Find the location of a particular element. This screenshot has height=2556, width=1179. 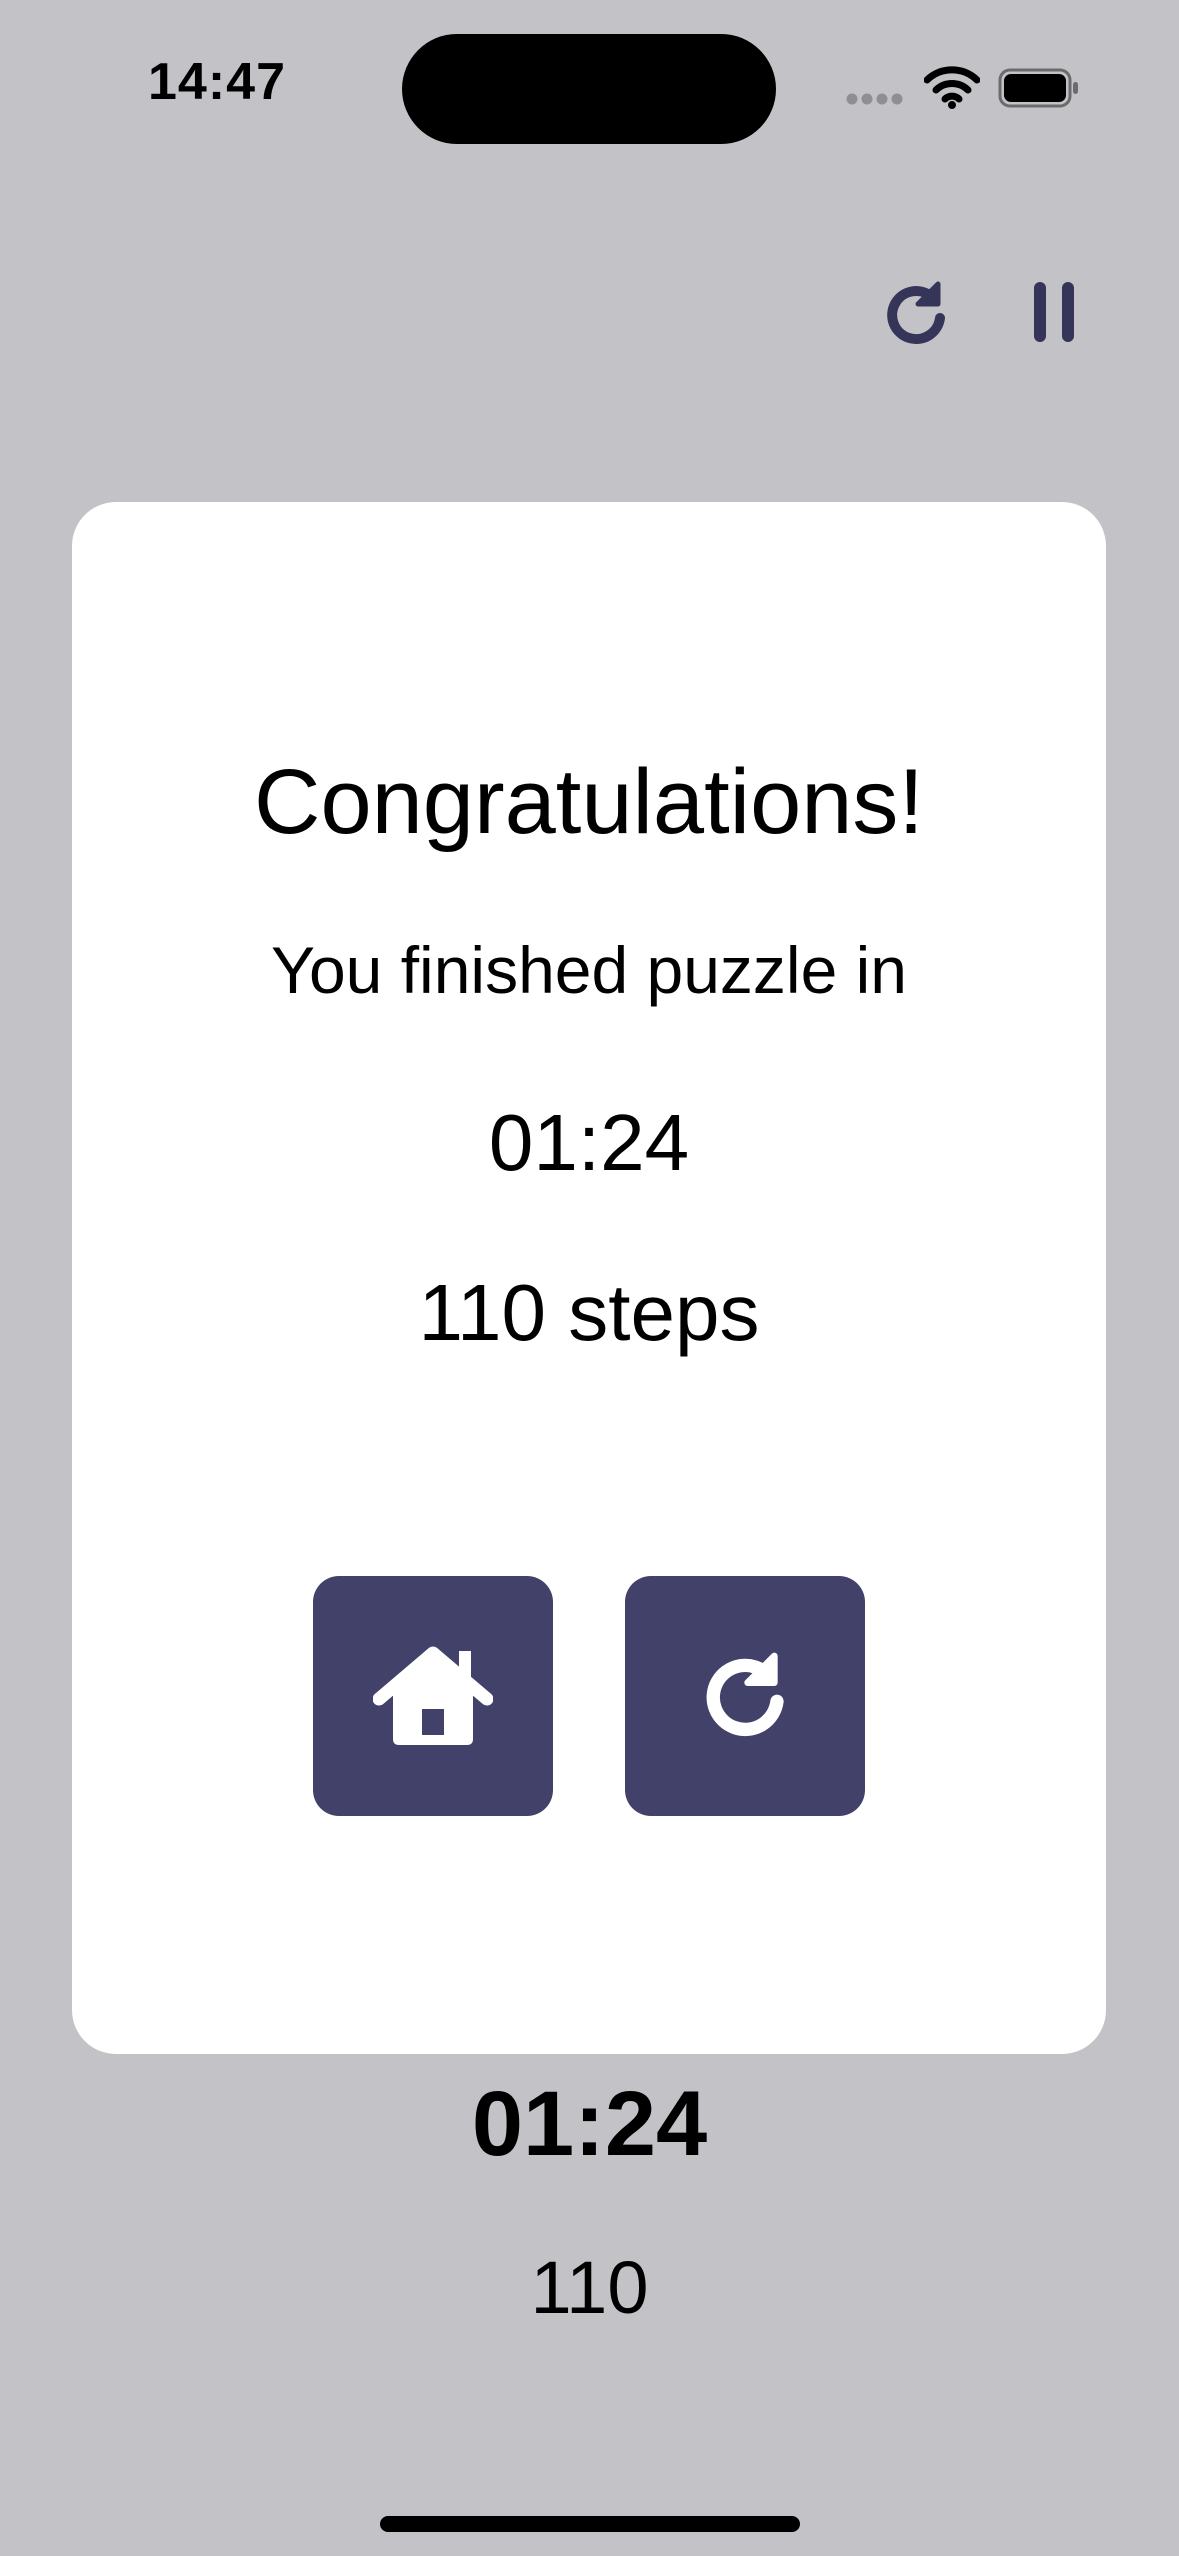

game-timer: 01:24 is located at coordinates (589, 2124).